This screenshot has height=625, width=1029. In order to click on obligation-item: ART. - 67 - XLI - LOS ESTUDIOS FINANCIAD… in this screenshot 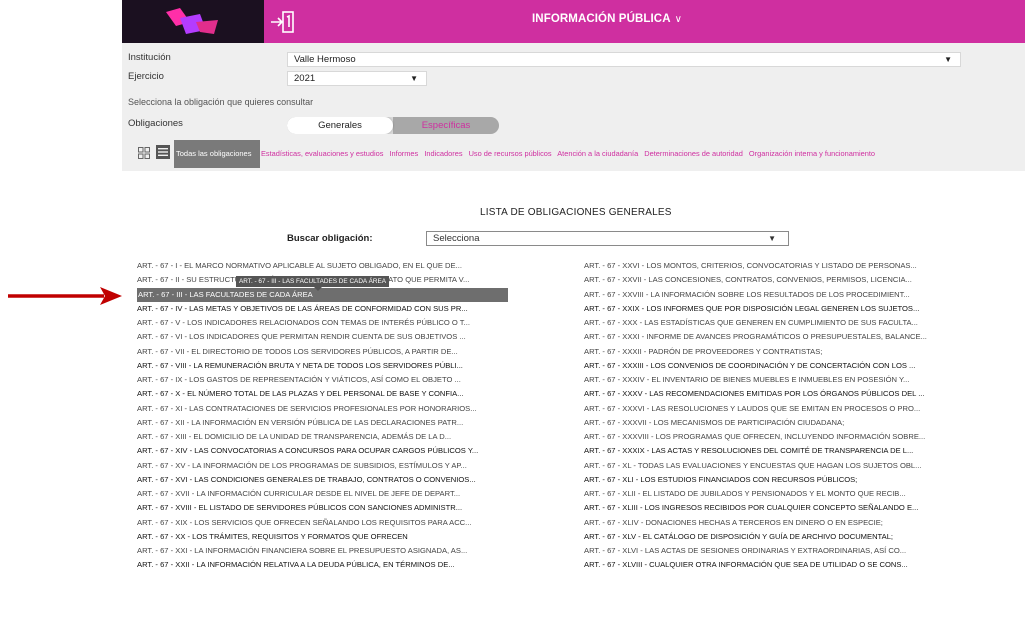, I will do `click(774, 480)`.